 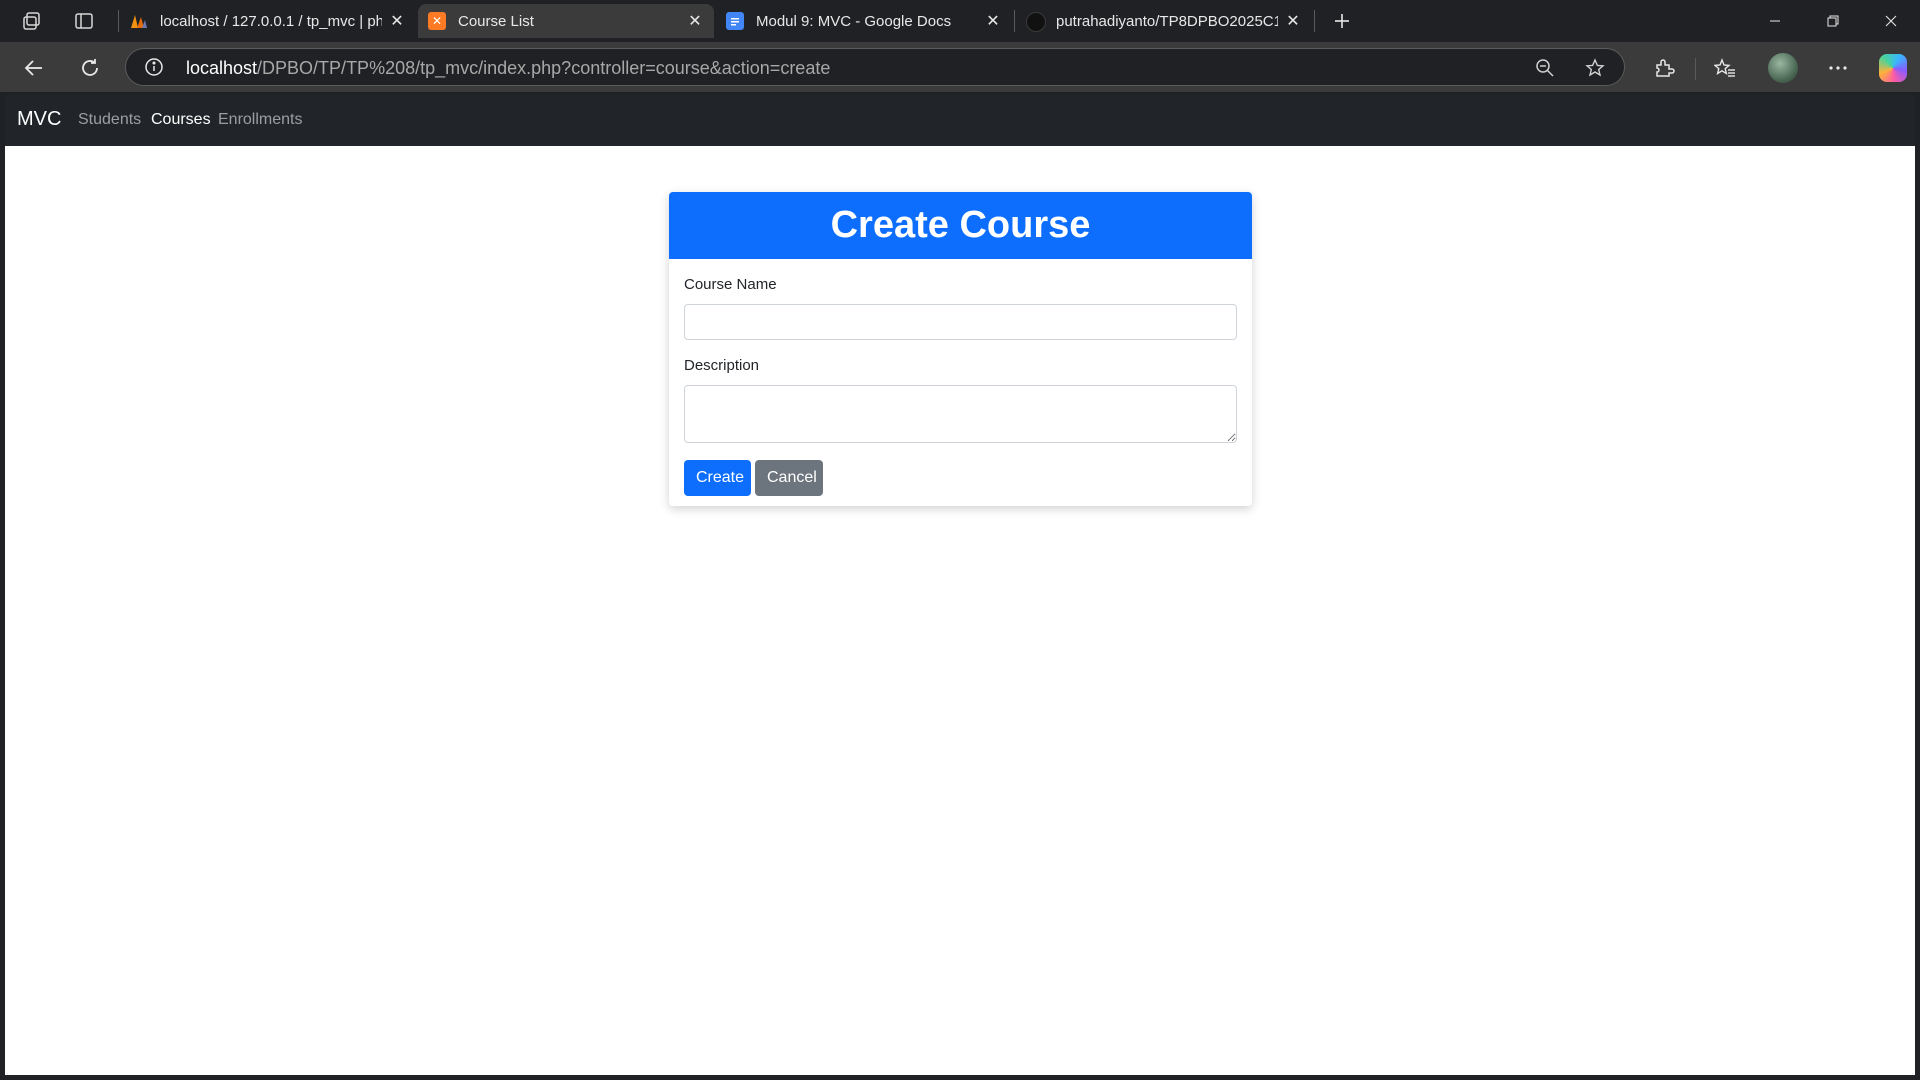 I want to click on window-bottom-border, so click(x=960, y=1077).